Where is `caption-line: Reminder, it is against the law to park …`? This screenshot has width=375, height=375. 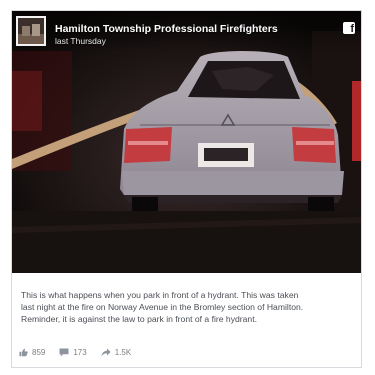
caption-line: Reminder, it is against the law to park … is located at coordinates (139, 319).